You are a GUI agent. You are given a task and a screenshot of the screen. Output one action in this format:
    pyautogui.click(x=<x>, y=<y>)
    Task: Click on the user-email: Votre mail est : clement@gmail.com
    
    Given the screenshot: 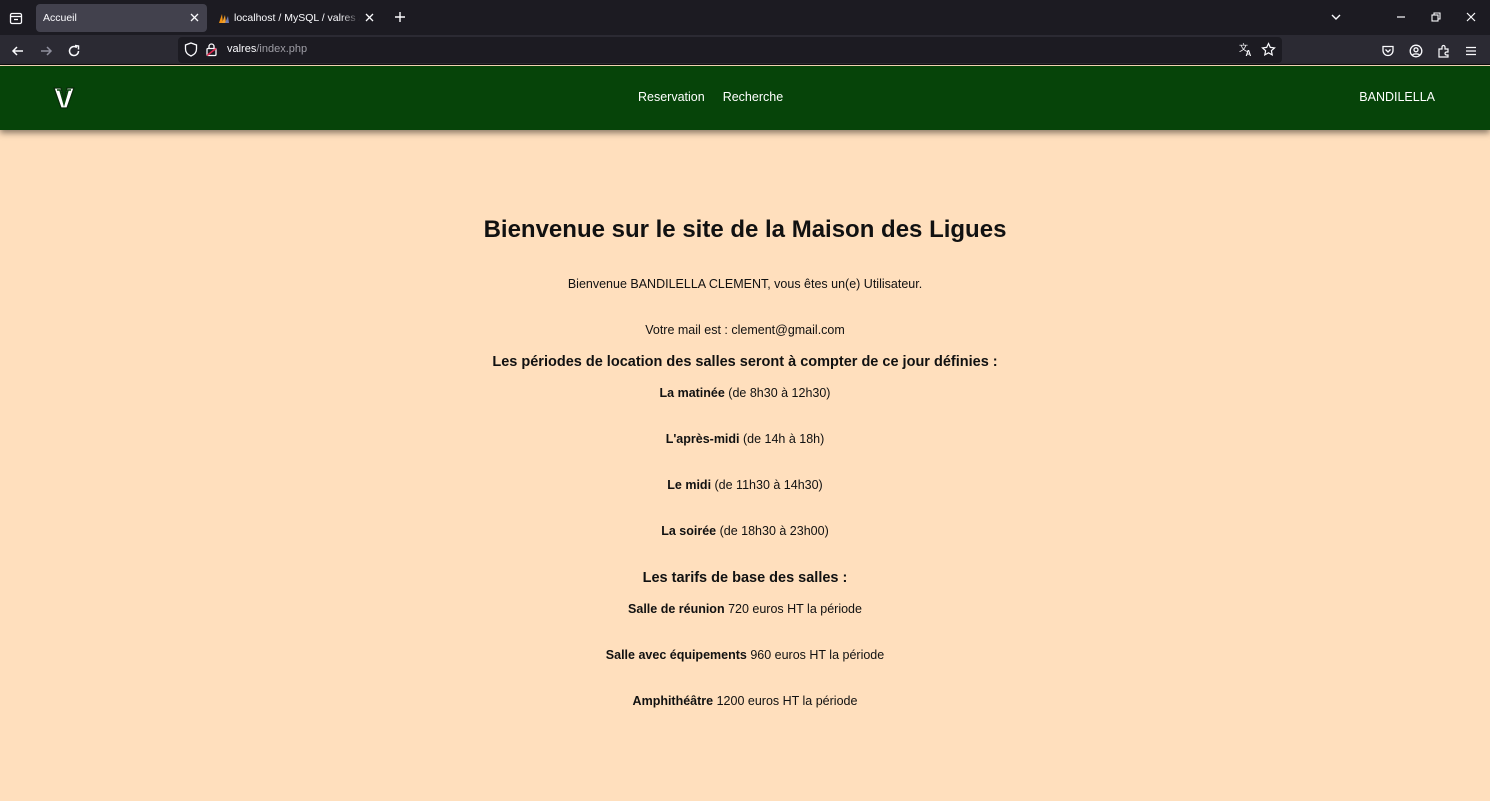 What is the action you would take?
    pyautogui.click(x=745, y=330)
    